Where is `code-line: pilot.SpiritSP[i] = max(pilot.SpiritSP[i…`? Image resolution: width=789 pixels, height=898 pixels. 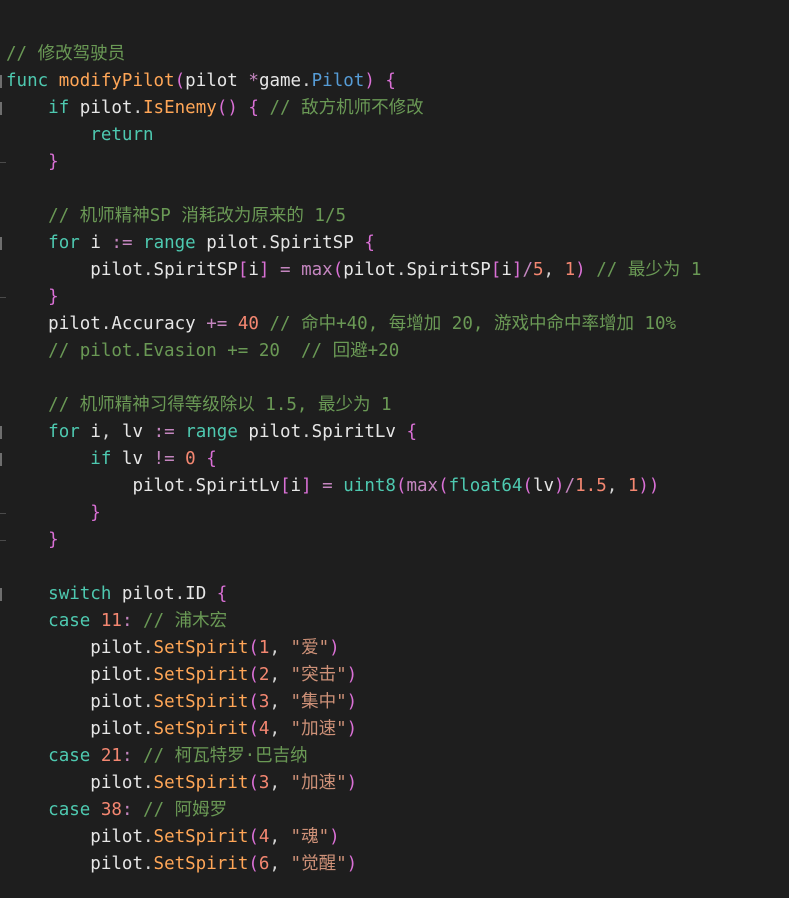
code-line: pilot.SpiritSP[i] = max(pilot.SpiritSP[i… is located at coordinates (394, 270).